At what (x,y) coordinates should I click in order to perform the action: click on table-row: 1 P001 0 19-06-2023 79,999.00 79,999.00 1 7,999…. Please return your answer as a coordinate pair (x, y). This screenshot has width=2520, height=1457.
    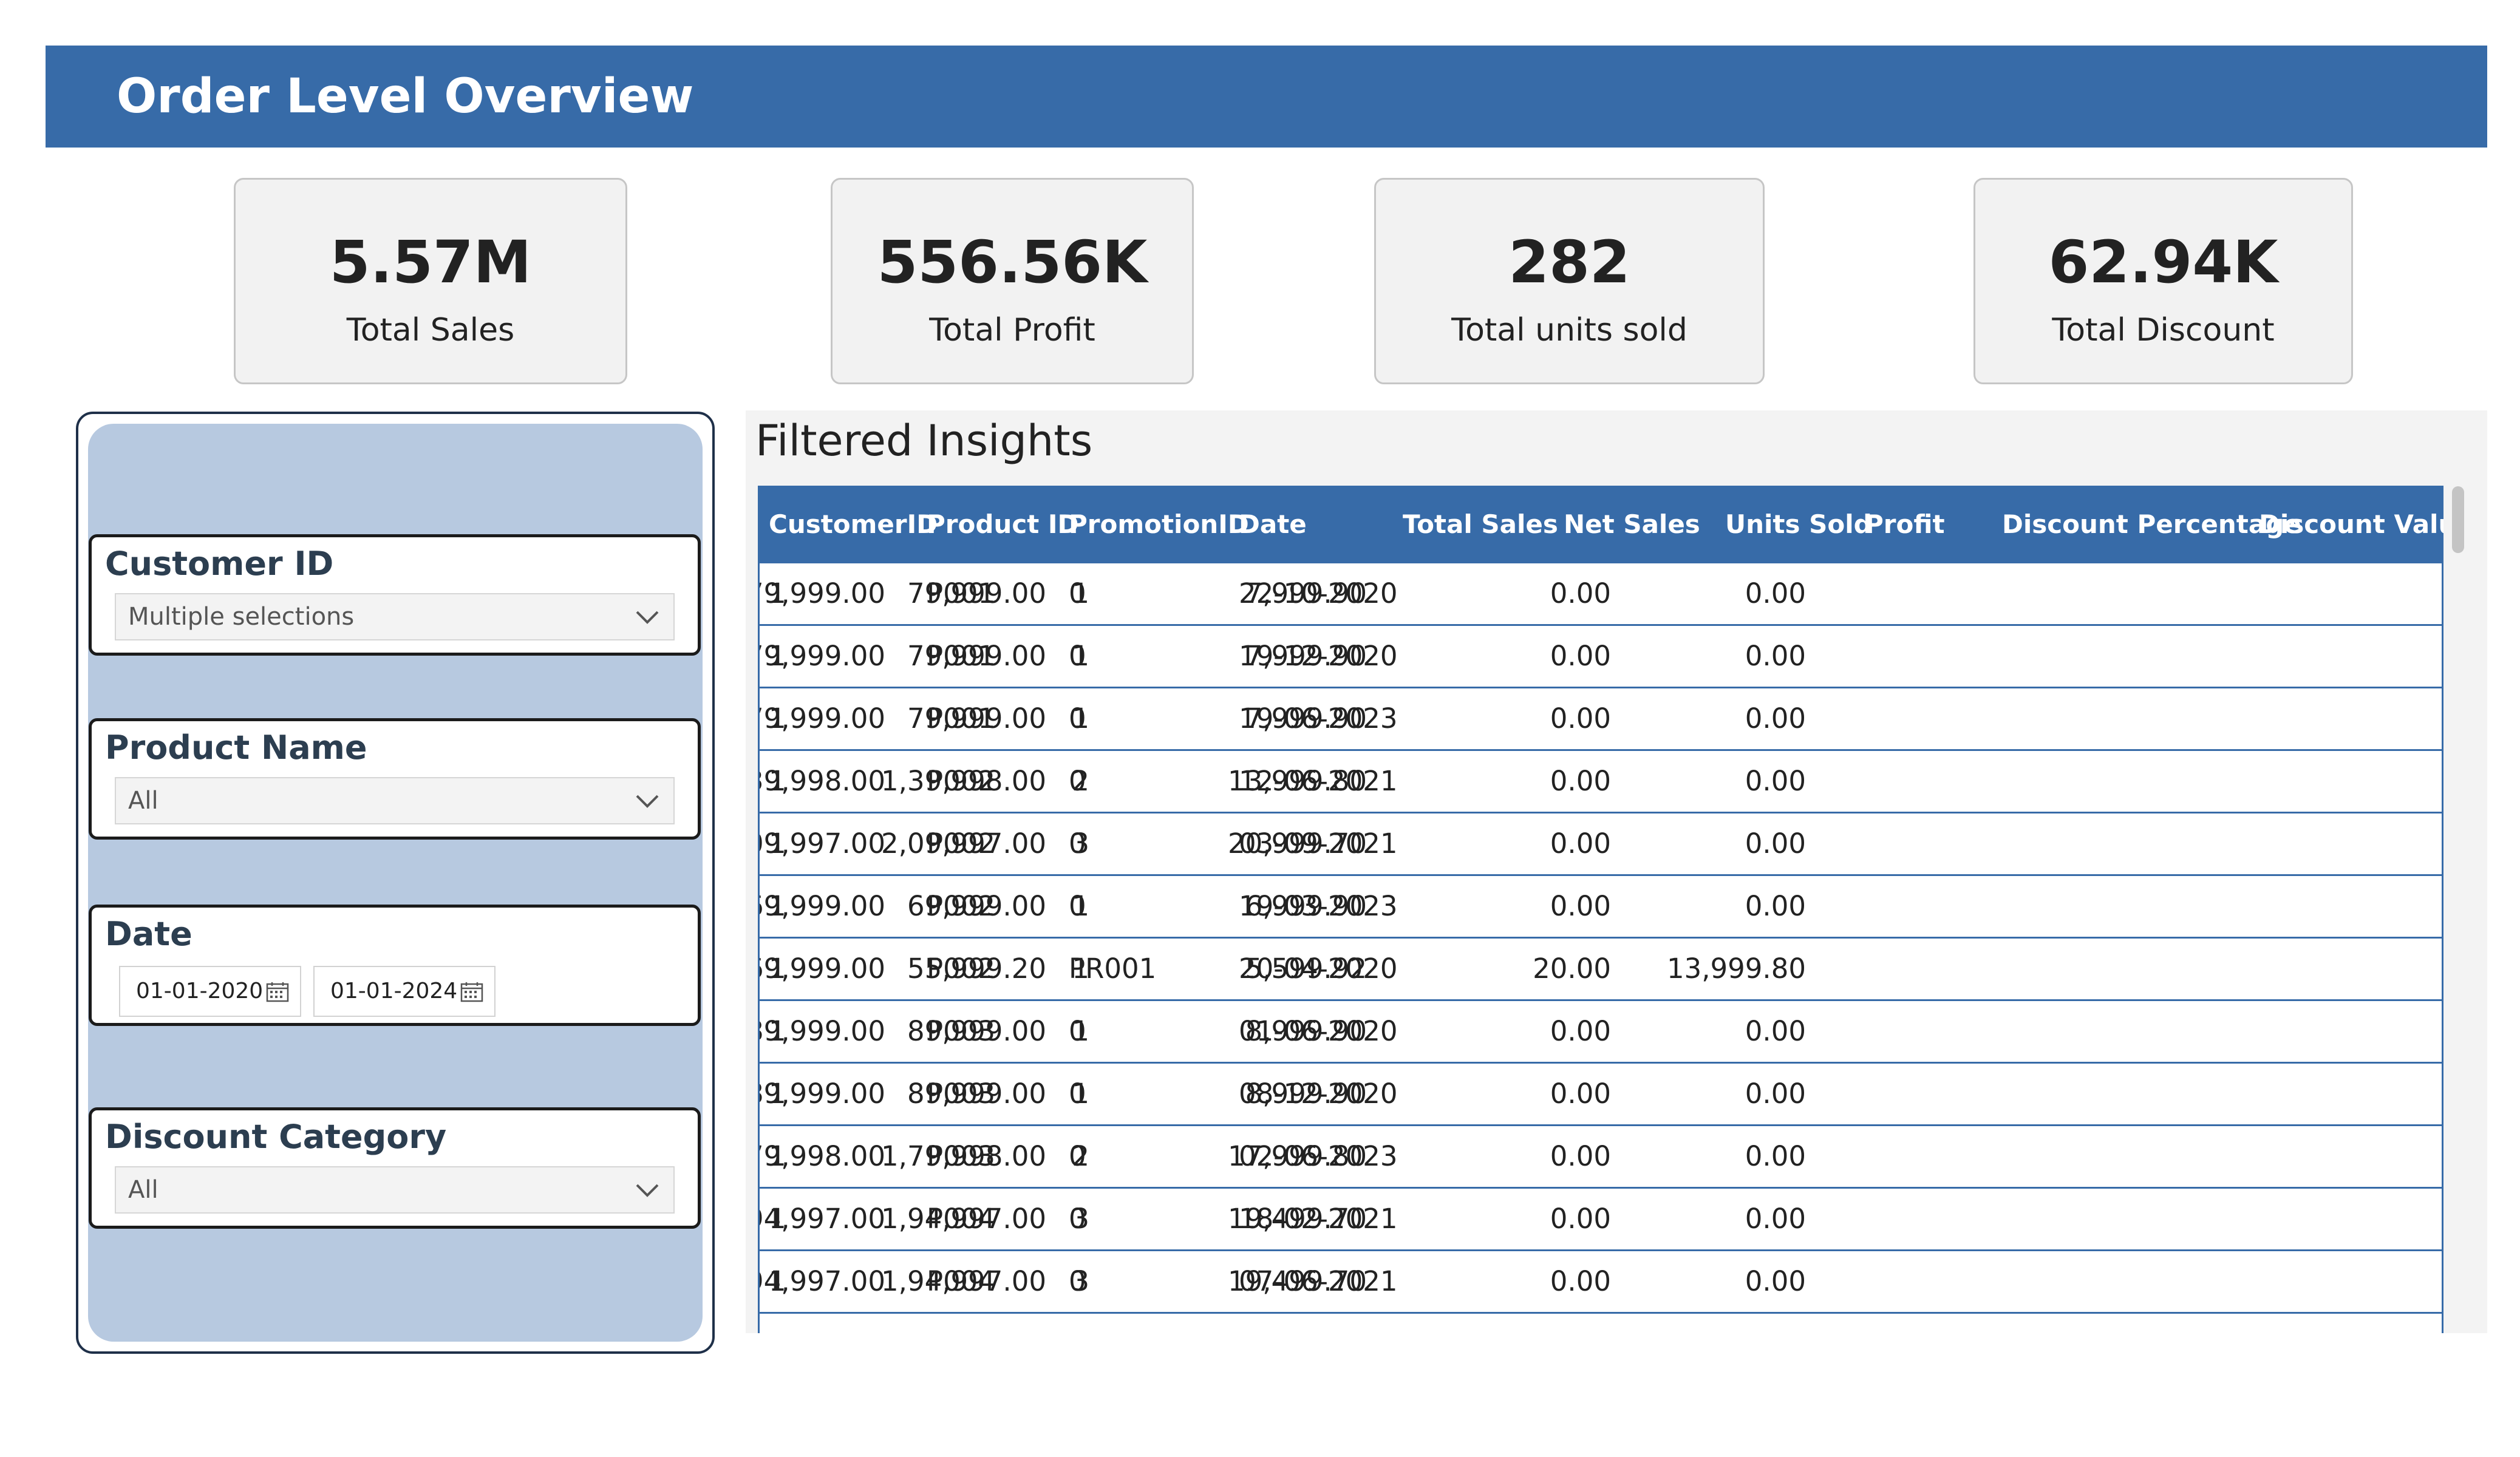
    Looking at the image, I should click on (1600, 719).